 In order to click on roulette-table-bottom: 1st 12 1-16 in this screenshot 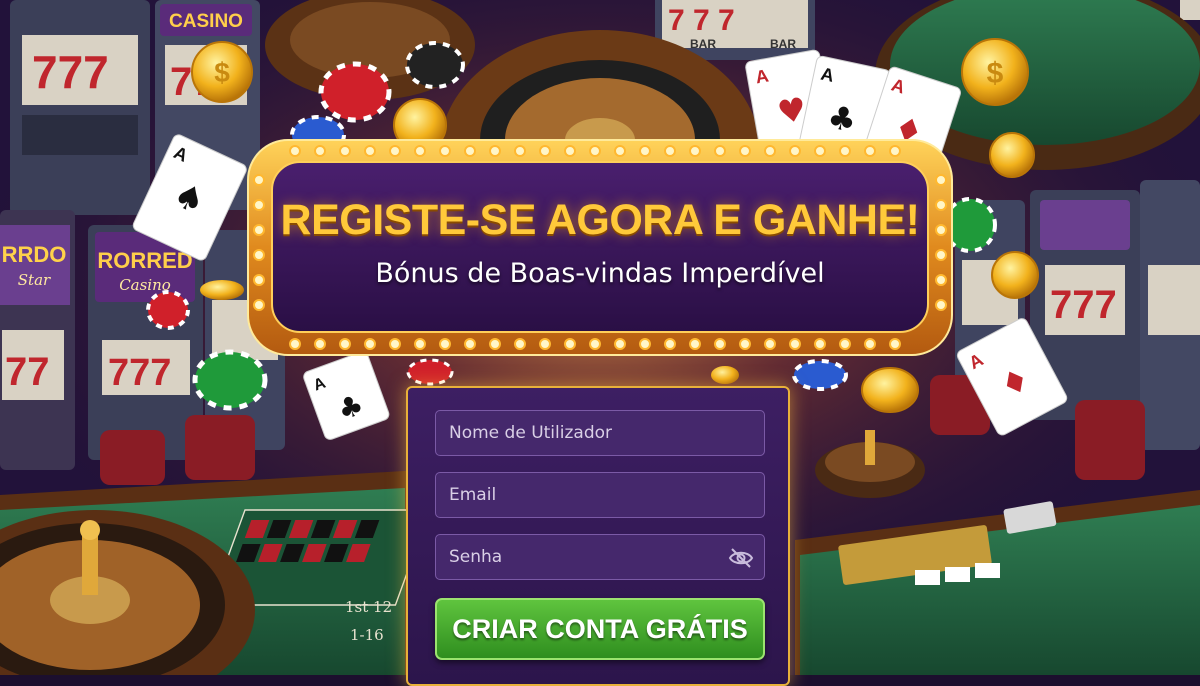, I will do `click(216, 572)`.